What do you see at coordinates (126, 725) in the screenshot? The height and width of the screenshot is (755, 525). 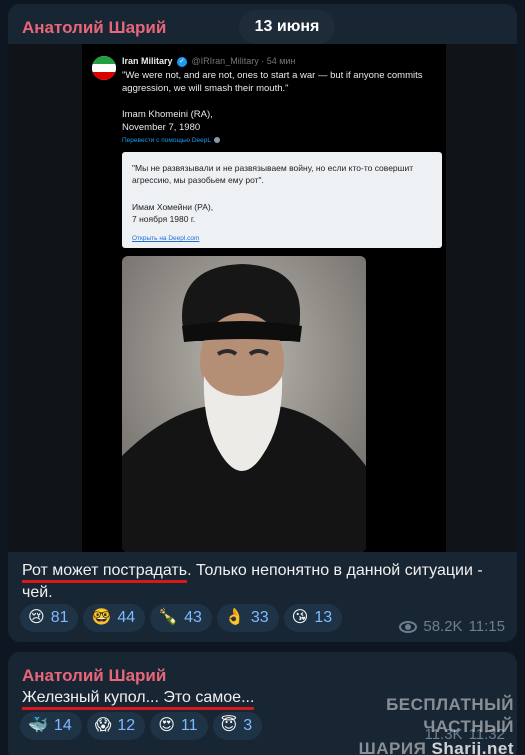 I see `reaction-count: 12` at bounding box center [126, 725].